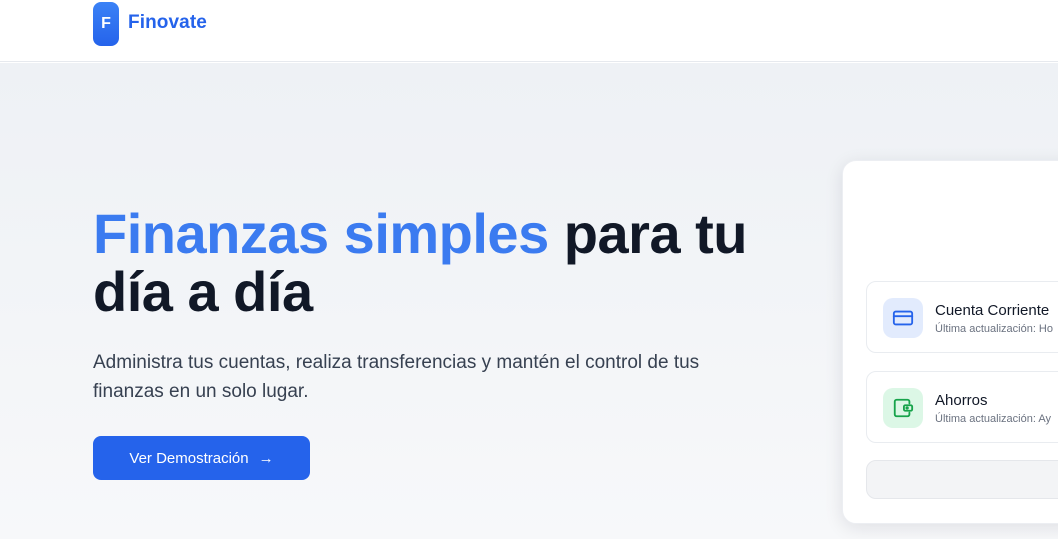 This screenshot has width=1058, height=539. What do you see at coordinates (903, 408) in the screenshot?
I see `wallet-icon` at bounding box center [903, 408].